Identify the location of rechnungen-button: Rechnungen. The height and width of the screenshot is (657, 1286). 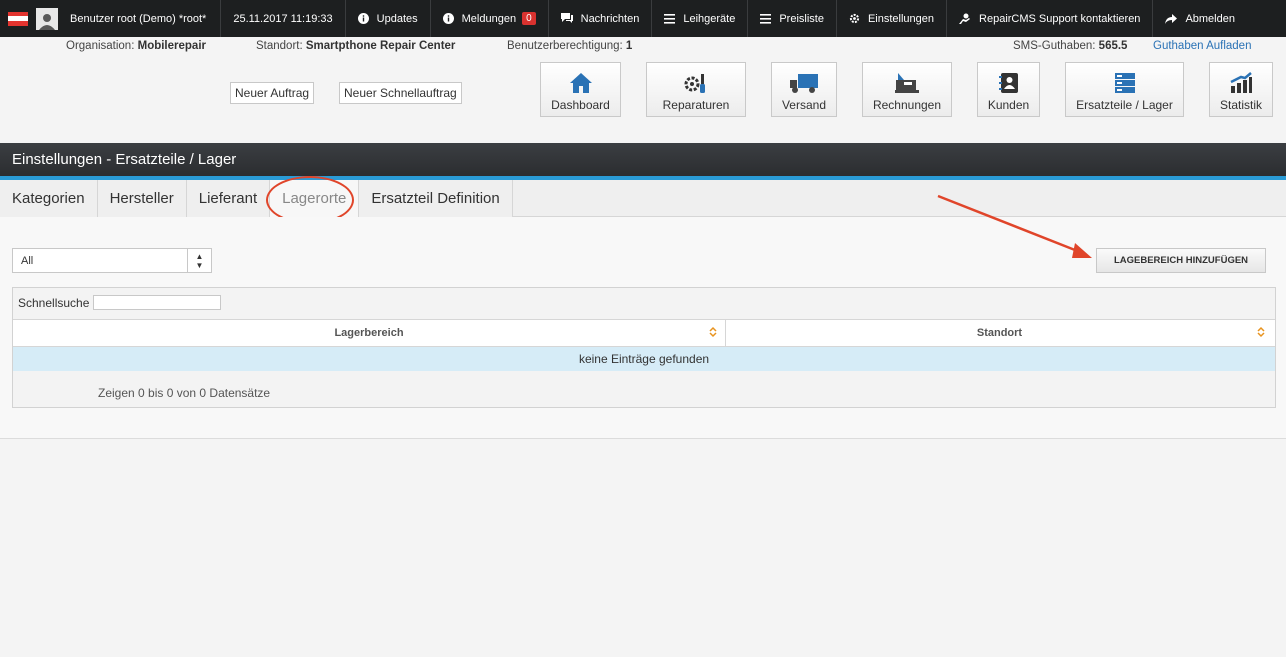
(907, 89).